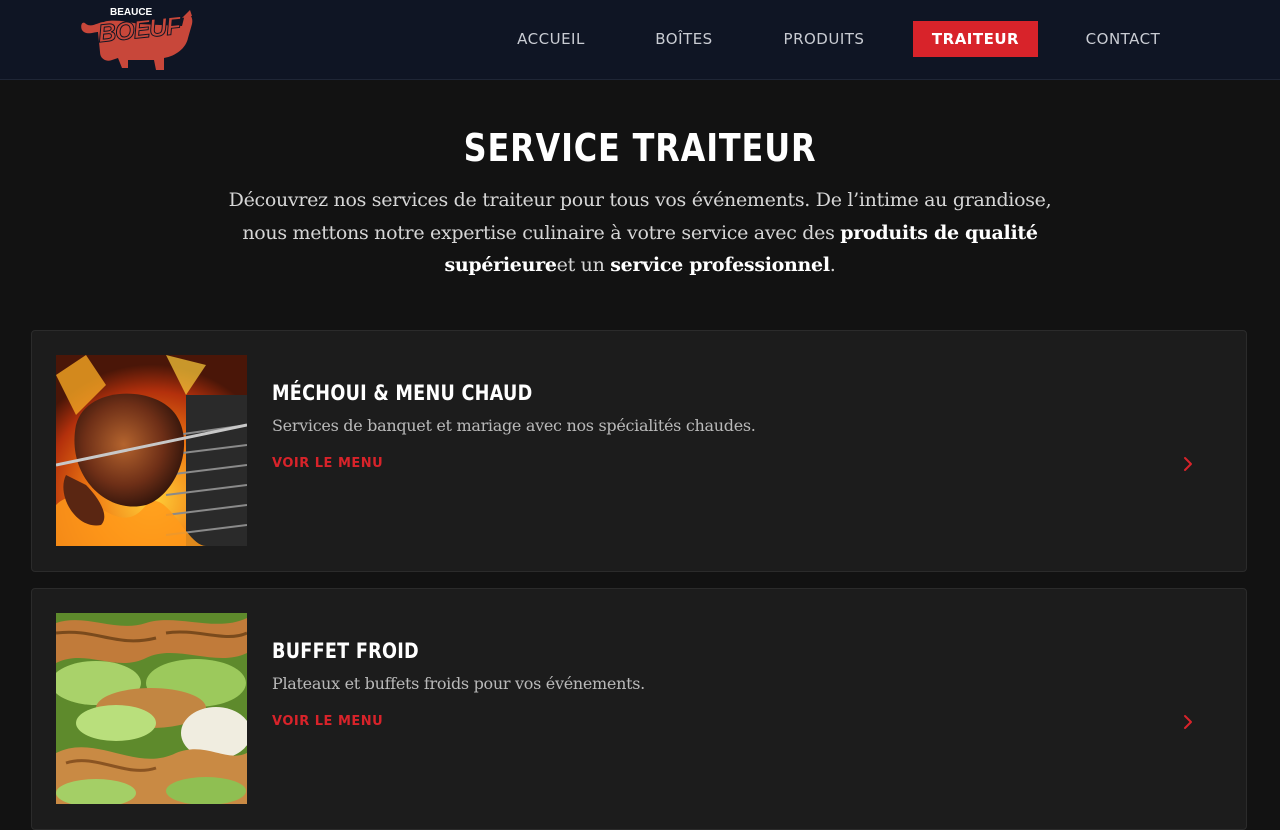  I want to click on card-title: BUFFET FROID, so click(345, 651).